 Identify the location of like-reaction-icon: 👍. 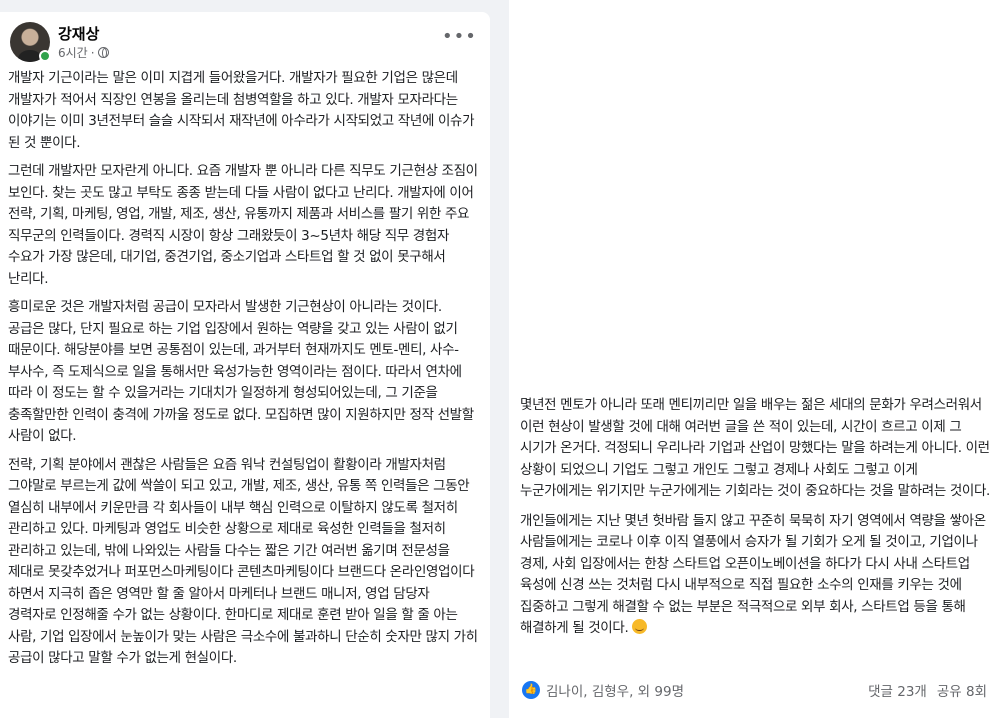
(531, 690).